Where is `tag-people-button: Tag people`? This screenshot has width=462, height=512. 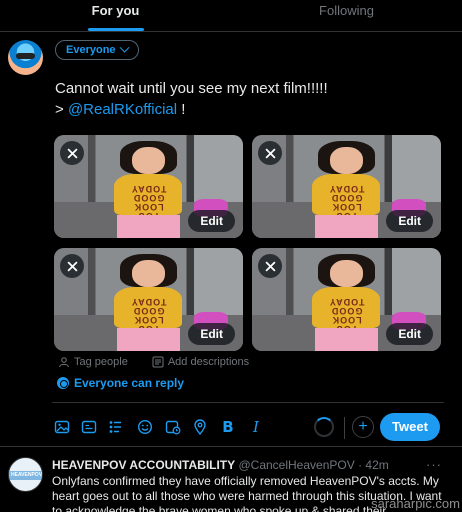 tag-people-button: Tag people is located at coordinates (93, 362).